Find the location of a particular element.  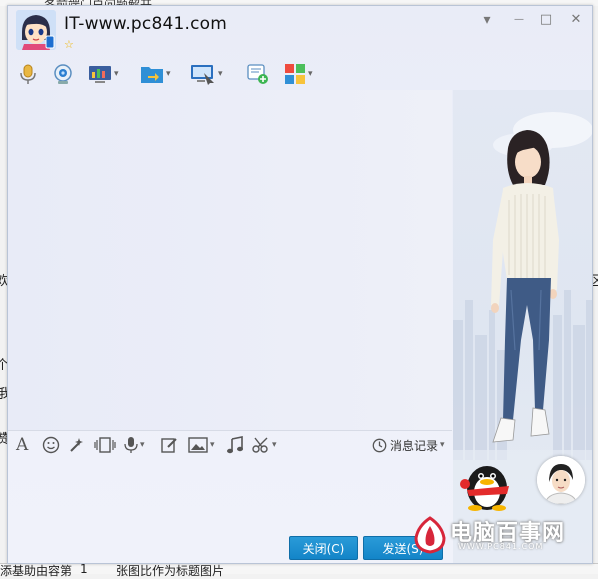

background-bottom-left: 添基助由容第 is located at coordinates (36, 571).